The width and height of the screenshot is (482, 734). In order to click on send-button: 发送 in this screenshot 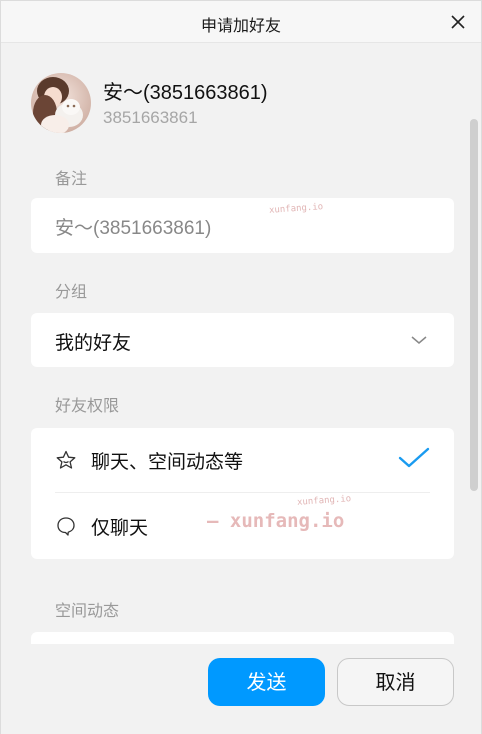, I will do `click(266, 682)`.